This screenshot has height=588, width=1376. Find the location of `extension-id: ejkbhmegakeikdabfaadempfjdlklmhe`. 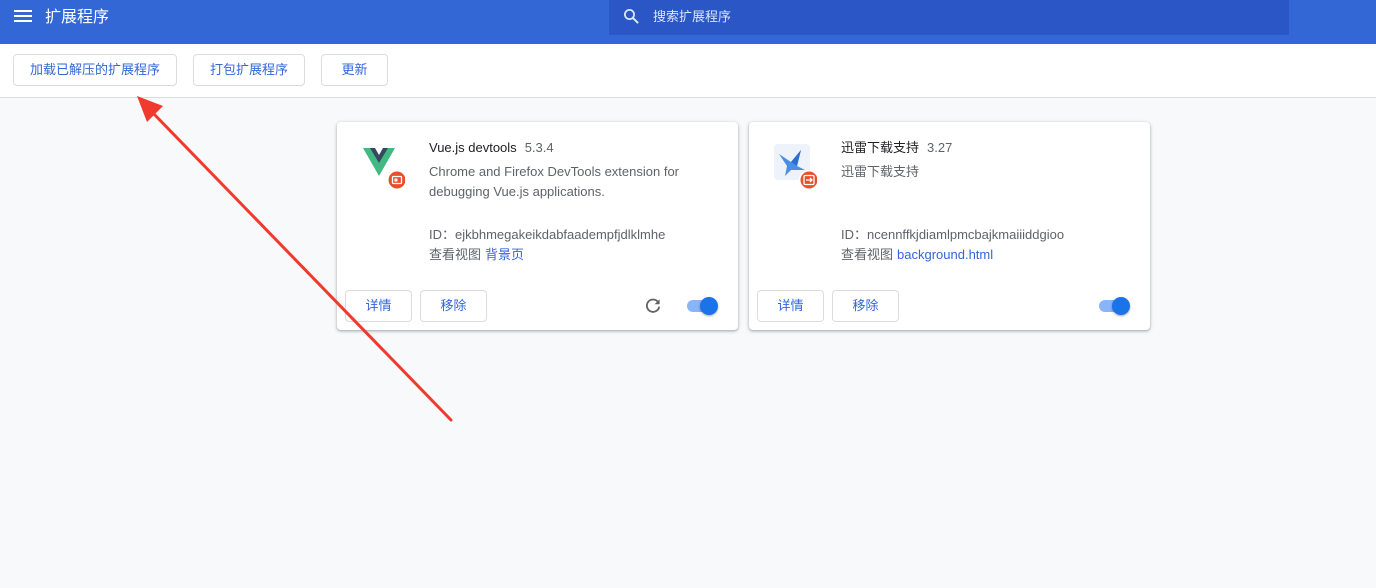

extension-id: ejkbhmegakeikdabfaadempfjdlklmhe is located at coordinates (560, 234).